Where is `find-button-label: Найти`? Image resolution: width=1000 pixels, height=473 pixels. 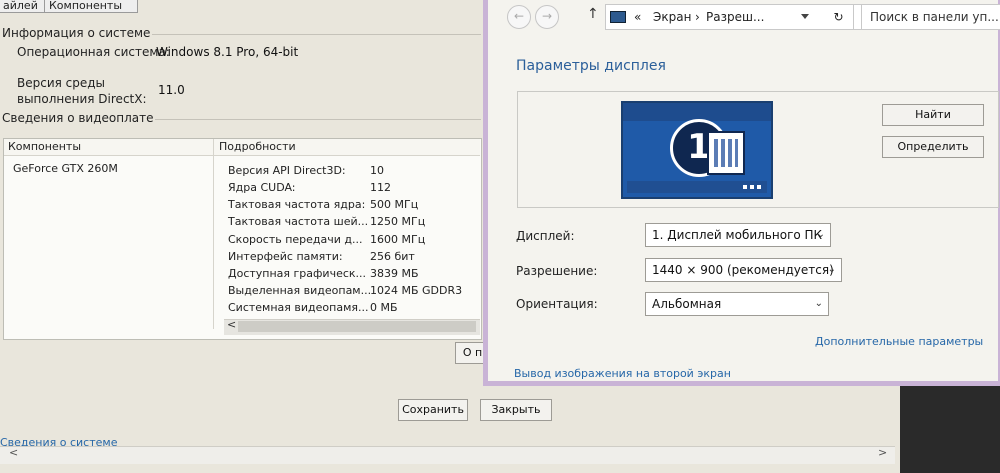
find-button-label: Найти is located at coordinates (933, 114).